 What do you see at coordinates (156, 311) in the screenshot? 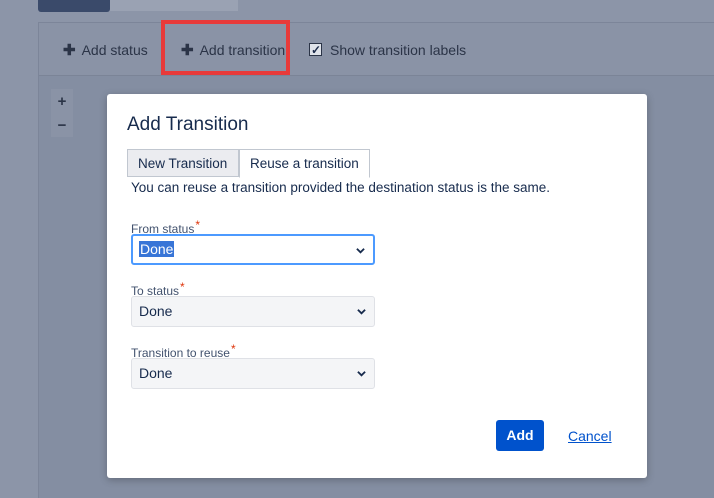
I see `to-status-value: Done` at bounding box center [156, 311].